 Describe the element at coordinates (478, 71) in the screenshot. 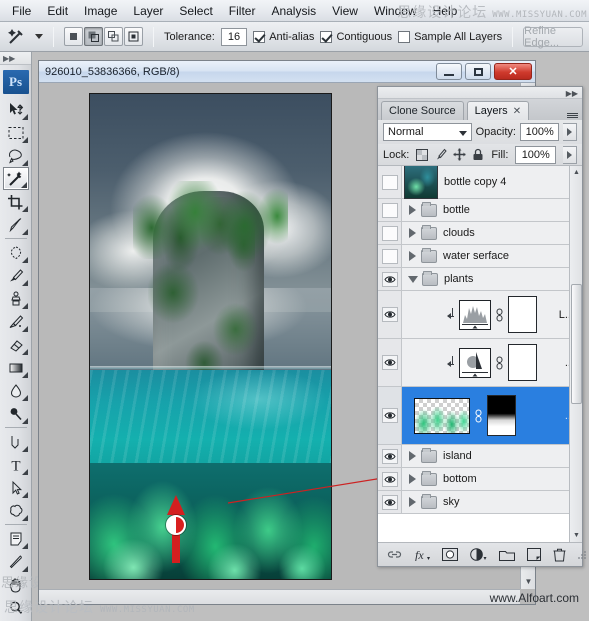

I see `maximize-button` at that location.